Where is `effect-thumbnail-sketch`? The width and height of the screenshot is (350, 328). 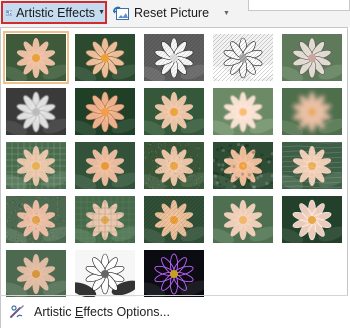 effect-thumbnail-sketch is located at coordinates (243, 57).